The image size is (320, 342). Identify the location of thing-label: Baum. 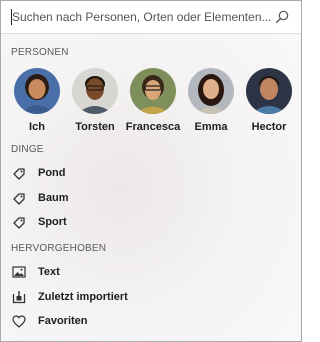
(53, 198).